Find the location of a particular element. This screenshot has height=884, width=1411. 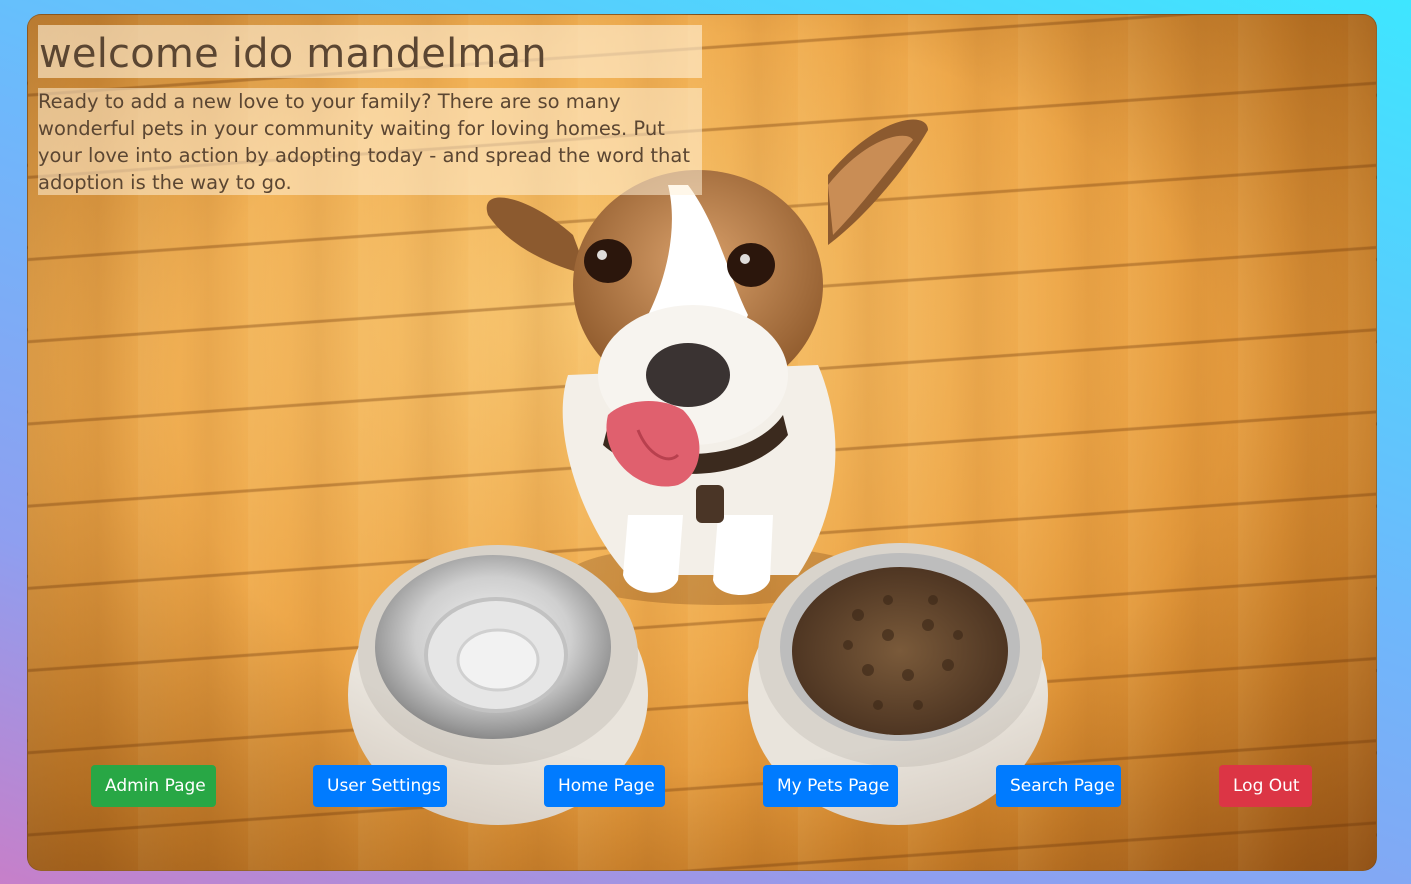

my-pets-page-button: My Pets Page is located at coordinates (830, 786).